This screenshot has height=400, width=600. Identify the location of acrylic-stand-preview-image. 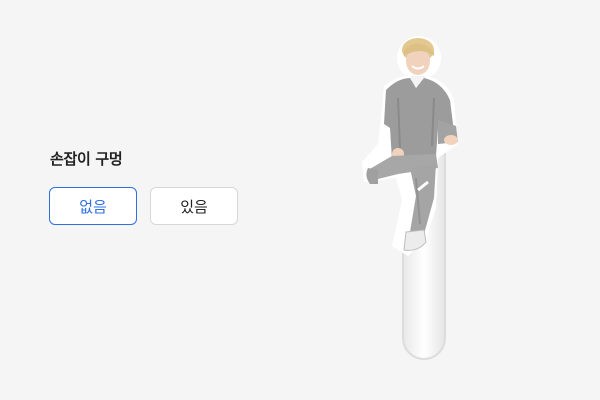
(410, 198).